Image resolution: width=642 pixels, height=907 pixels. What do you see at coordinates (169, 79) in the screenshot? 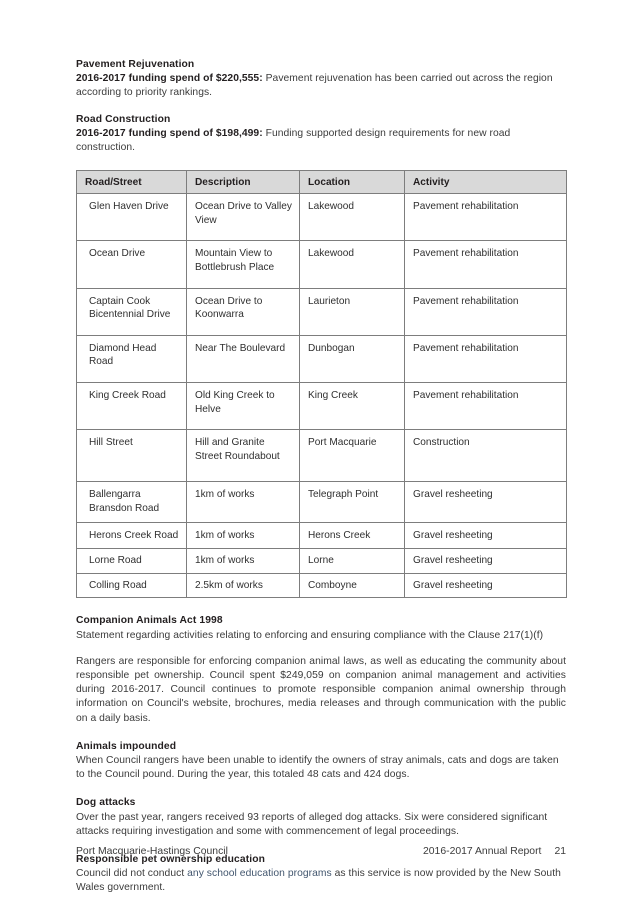
I see `pavement-rejuvenation-lead: 2016-2017 funding spend of $220,555:` at bounding box center [169, 79].